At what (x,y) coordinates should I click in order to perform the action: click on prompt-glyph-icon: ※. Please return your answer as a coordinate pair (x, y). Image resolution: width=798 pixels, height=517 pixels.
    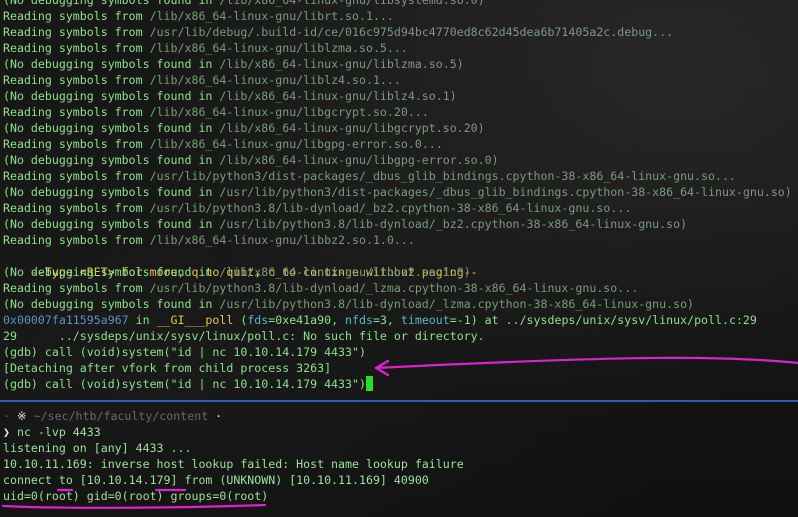
    Looking at the image, I should click on (21, 416).